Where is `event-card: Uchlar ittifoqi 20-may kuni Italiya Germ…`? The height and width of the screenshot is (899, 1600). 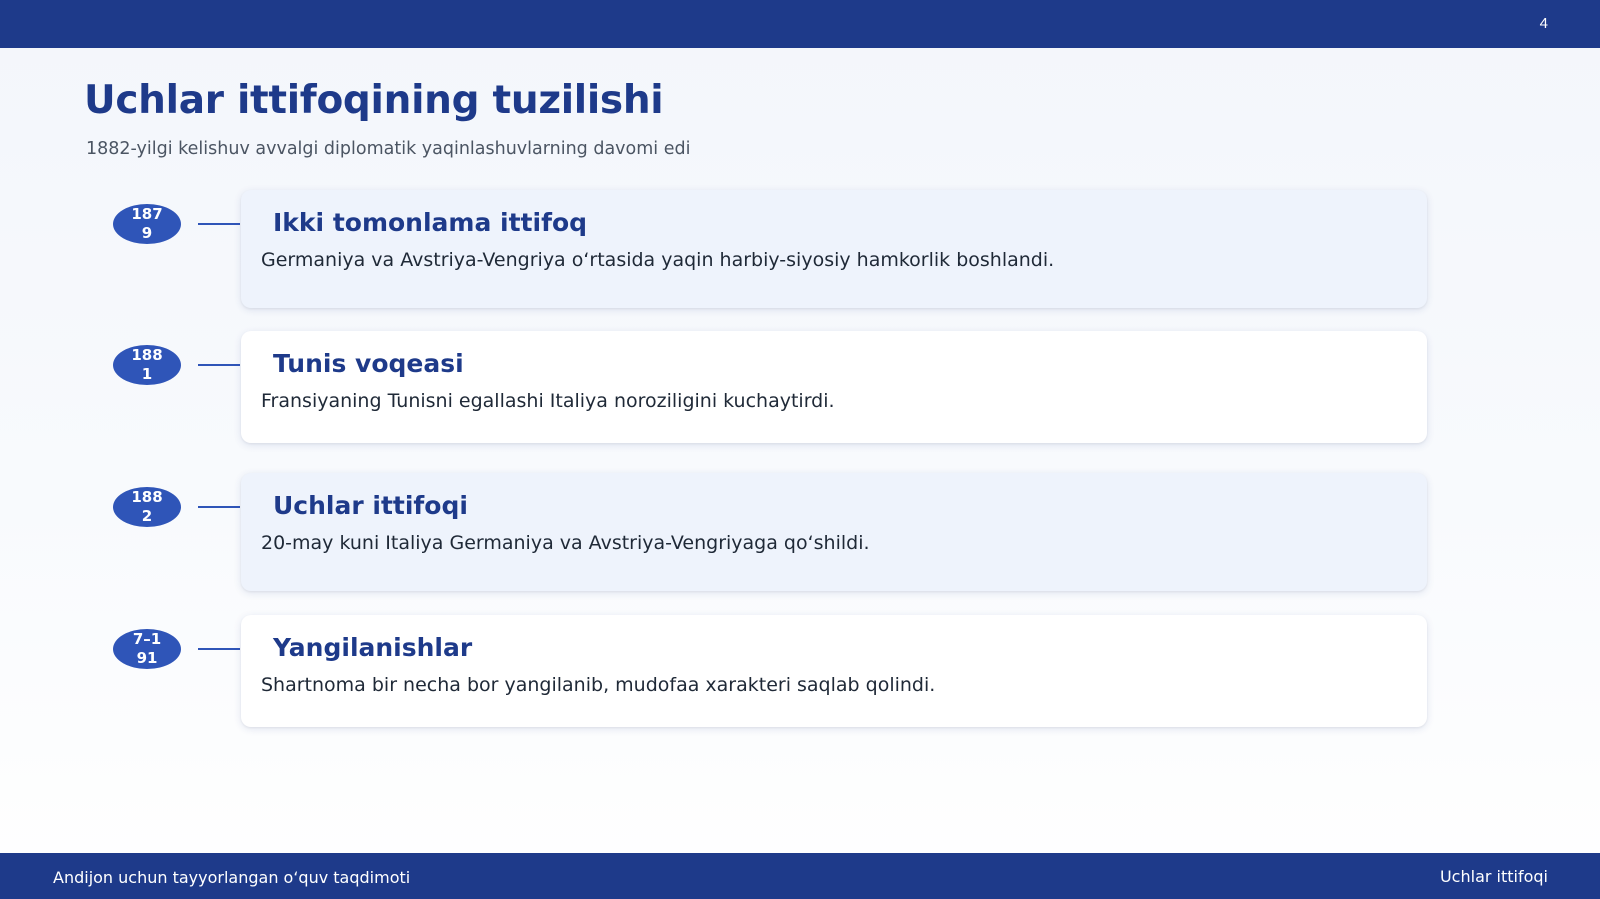 event-card: Uchlar ittifoqi 20-may kuni Italiya Germ… is located at coordinates (834, 532).